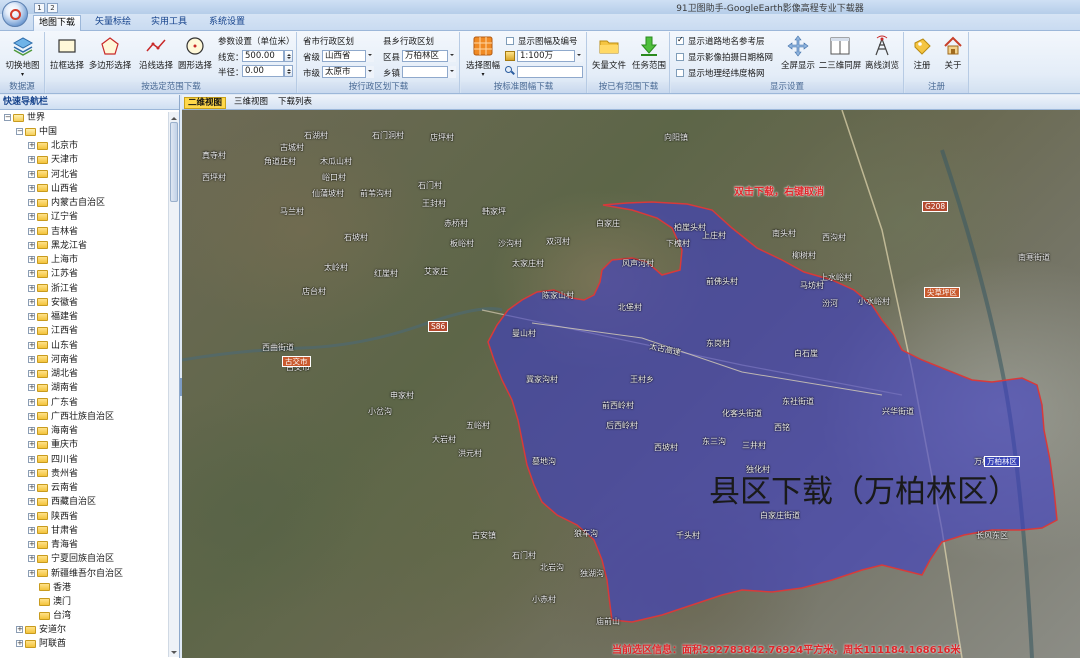  What do you see at coordinates (53, 446) in the screenshot?
I see `tree-node-province: + 重庆市` at bounding box center [53, 446].